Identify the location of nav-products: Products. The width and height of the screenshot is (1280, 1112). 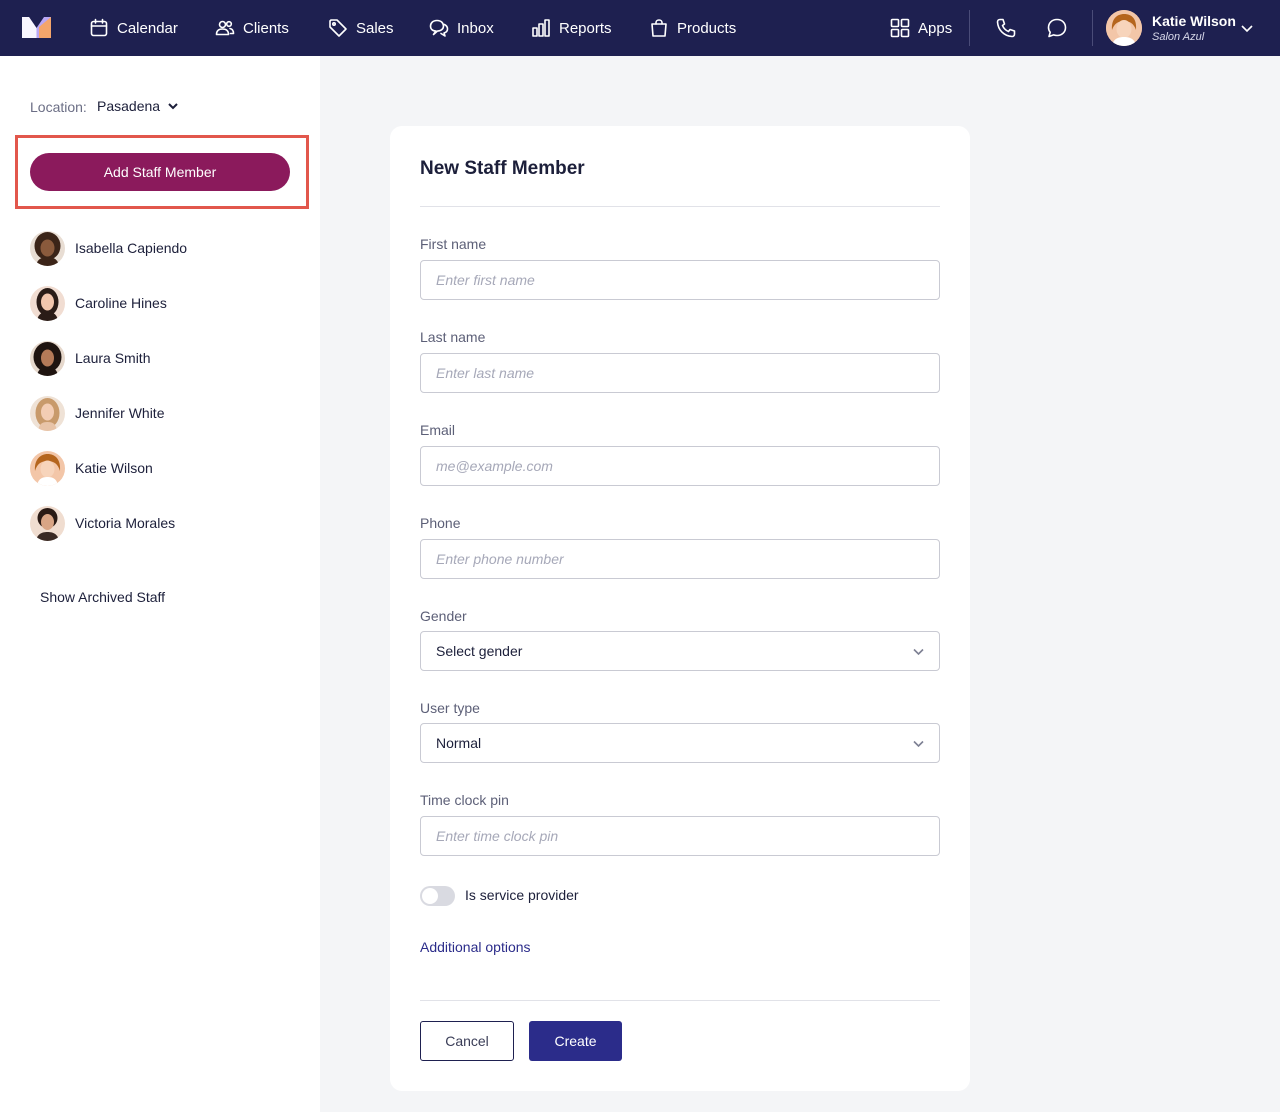
(692, 28).